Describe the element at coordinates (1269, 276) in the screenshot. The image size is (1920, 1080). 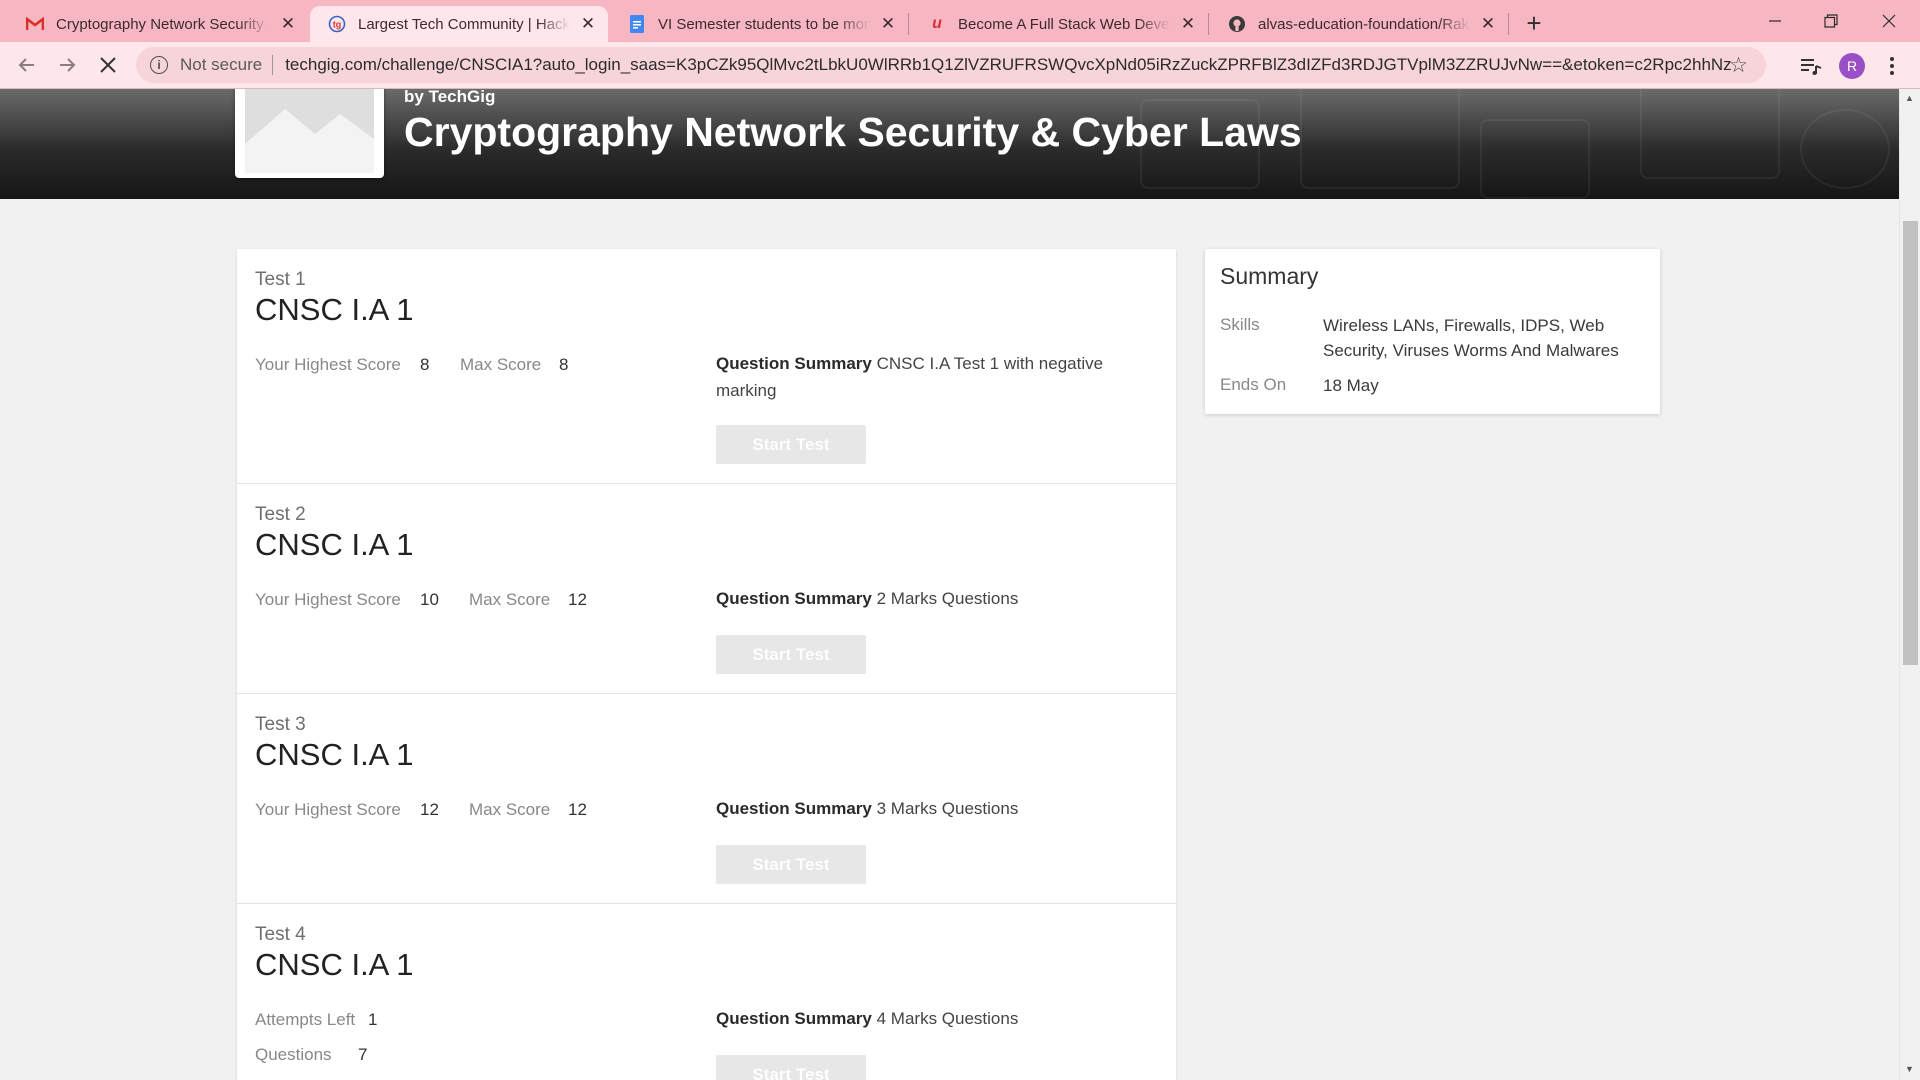
I see `summary-title: Summary` at that location.